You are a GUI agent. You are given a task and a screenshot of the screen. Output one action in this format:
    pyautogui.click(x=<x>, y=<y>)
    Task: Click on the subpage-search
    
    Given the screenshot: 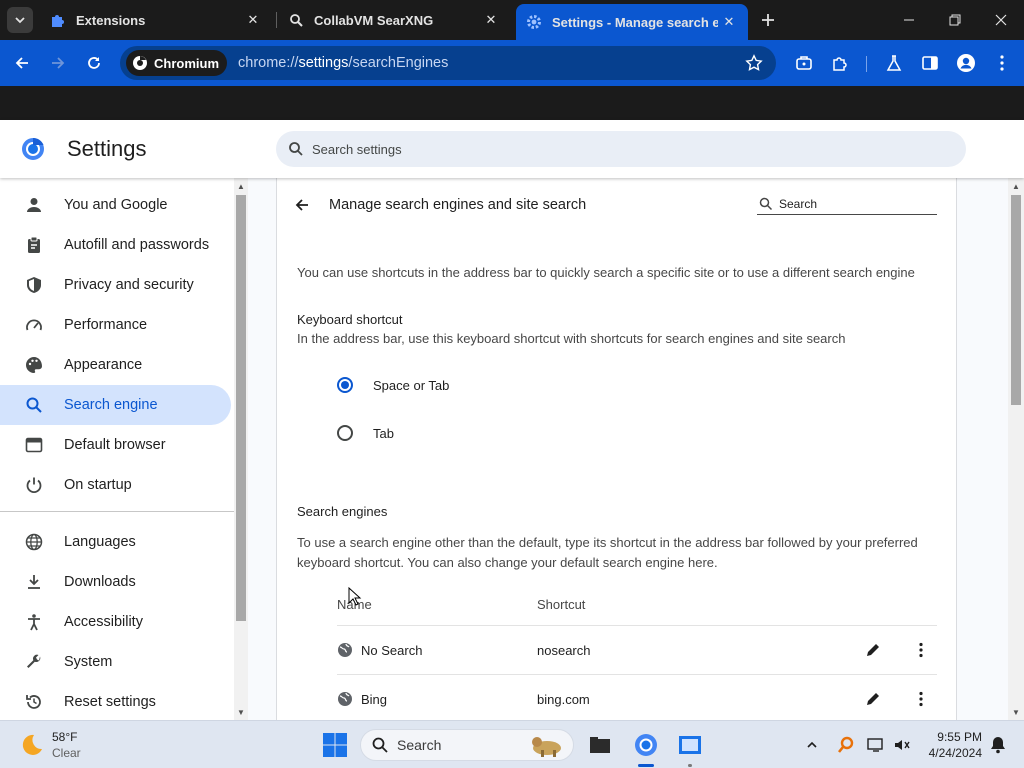 What is the action you would take?
    pyautogui.click(x=847, y=204)
    